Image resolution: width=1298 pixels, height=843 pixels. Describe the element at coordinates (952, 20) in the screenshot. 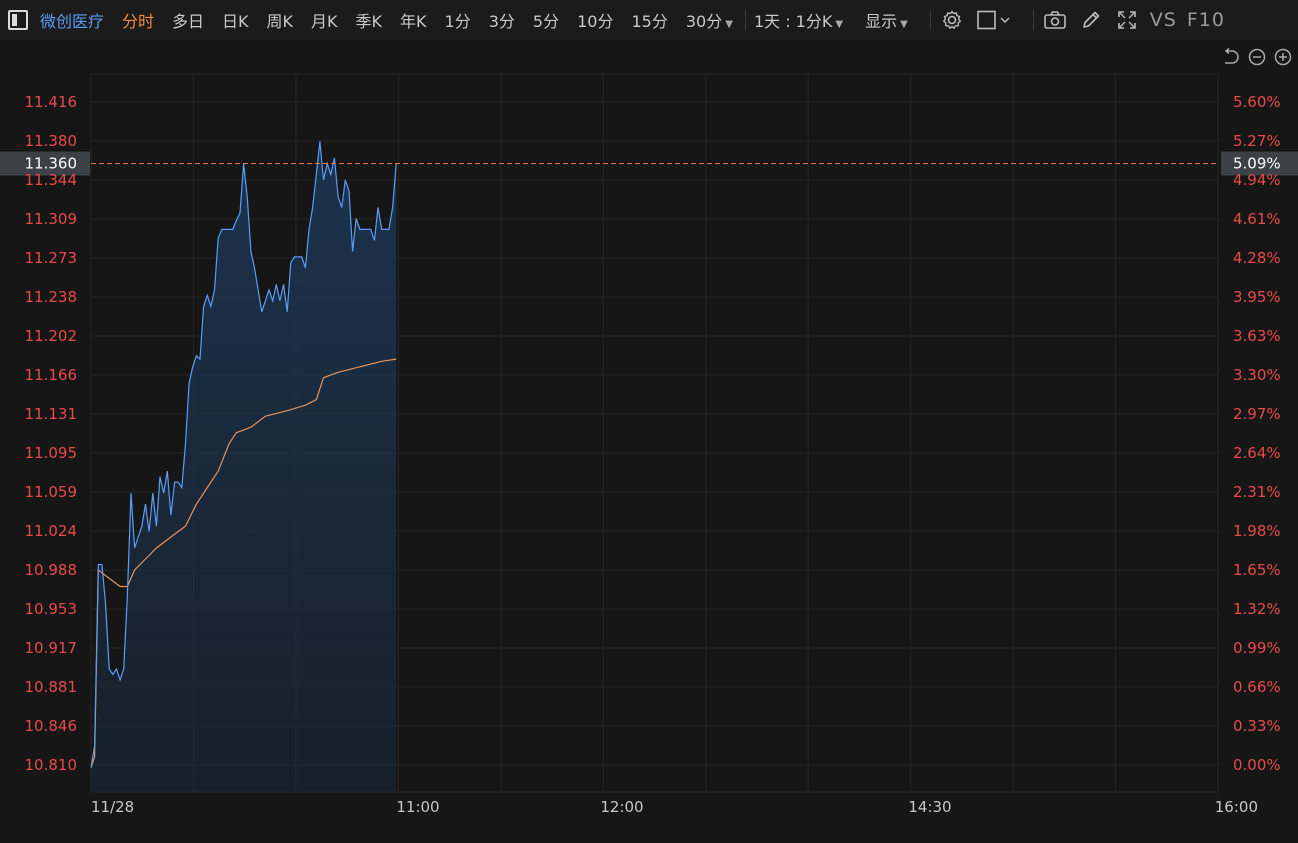

I see `gear-icon` at that location.